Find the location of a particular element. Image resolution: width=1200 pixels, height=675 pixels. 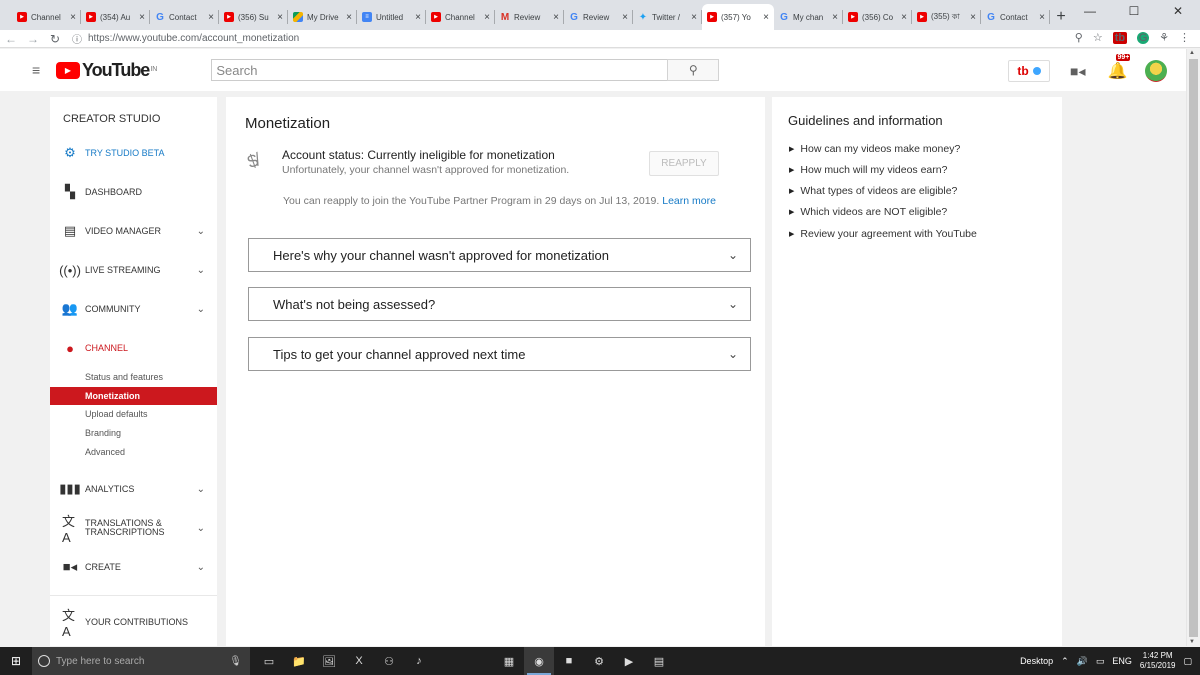

zoom-icon: ⚲ is located at coordinates (1079, 37).